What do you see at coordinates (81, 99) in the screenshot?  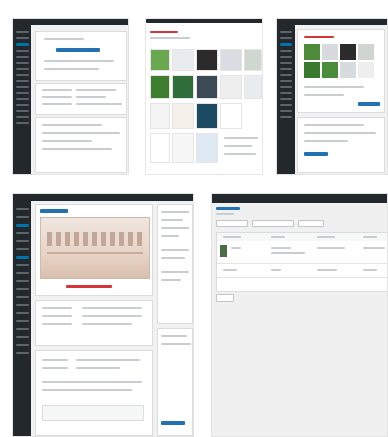 I see `settings-panel` at bounding box center [81, 99].